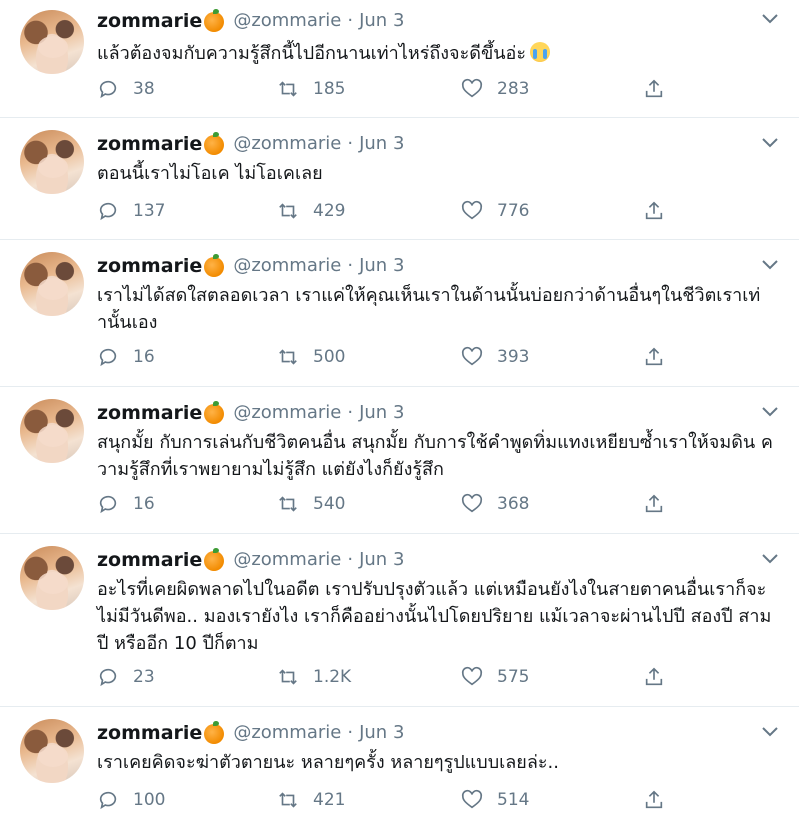 The image size is (799, 820). Describe the element at coordinates (495, 800) in the screenshot. I see `like-button: 514` at that location.